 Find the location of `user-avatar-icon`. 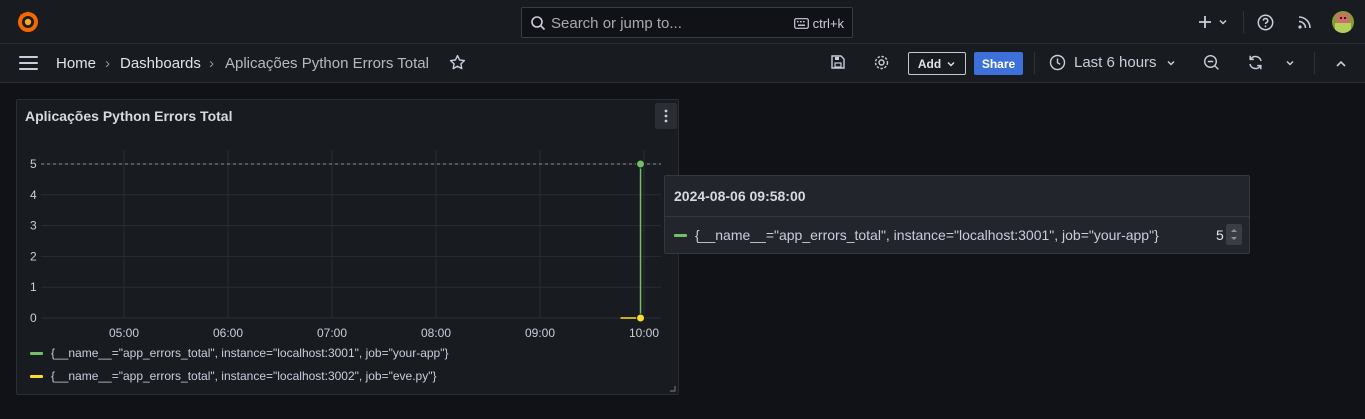

user-avatar-icon is located at coordinates (1343, 22).